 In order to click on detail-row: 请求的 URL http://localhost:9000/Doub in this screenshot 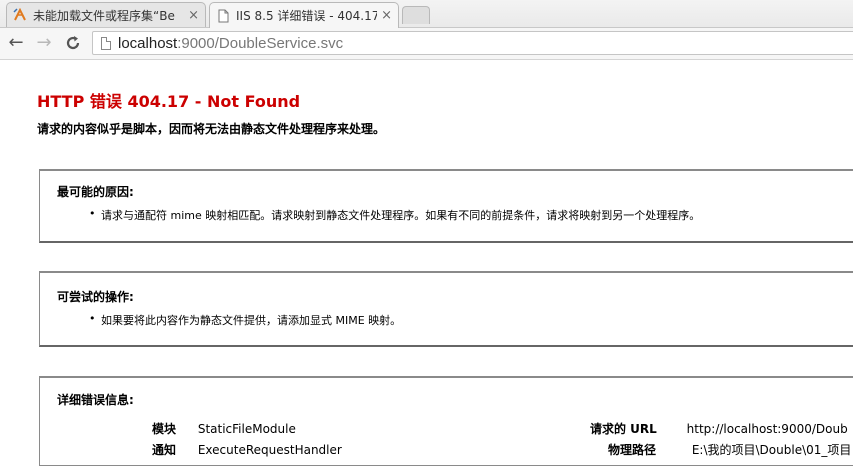, I will do `click(719, 428)`.